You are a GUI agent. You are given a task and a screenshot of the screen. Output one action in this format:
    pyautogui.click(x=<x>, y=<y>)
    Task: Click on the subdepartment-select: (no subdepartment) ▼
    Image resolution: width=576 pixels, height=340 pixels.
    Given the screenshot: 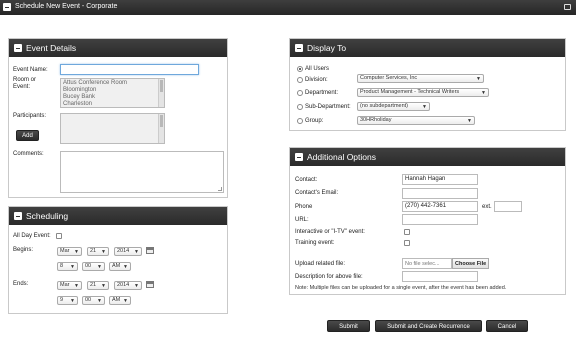 What is the action you would take?
    pyautogui.click(x=393, y=106)
    